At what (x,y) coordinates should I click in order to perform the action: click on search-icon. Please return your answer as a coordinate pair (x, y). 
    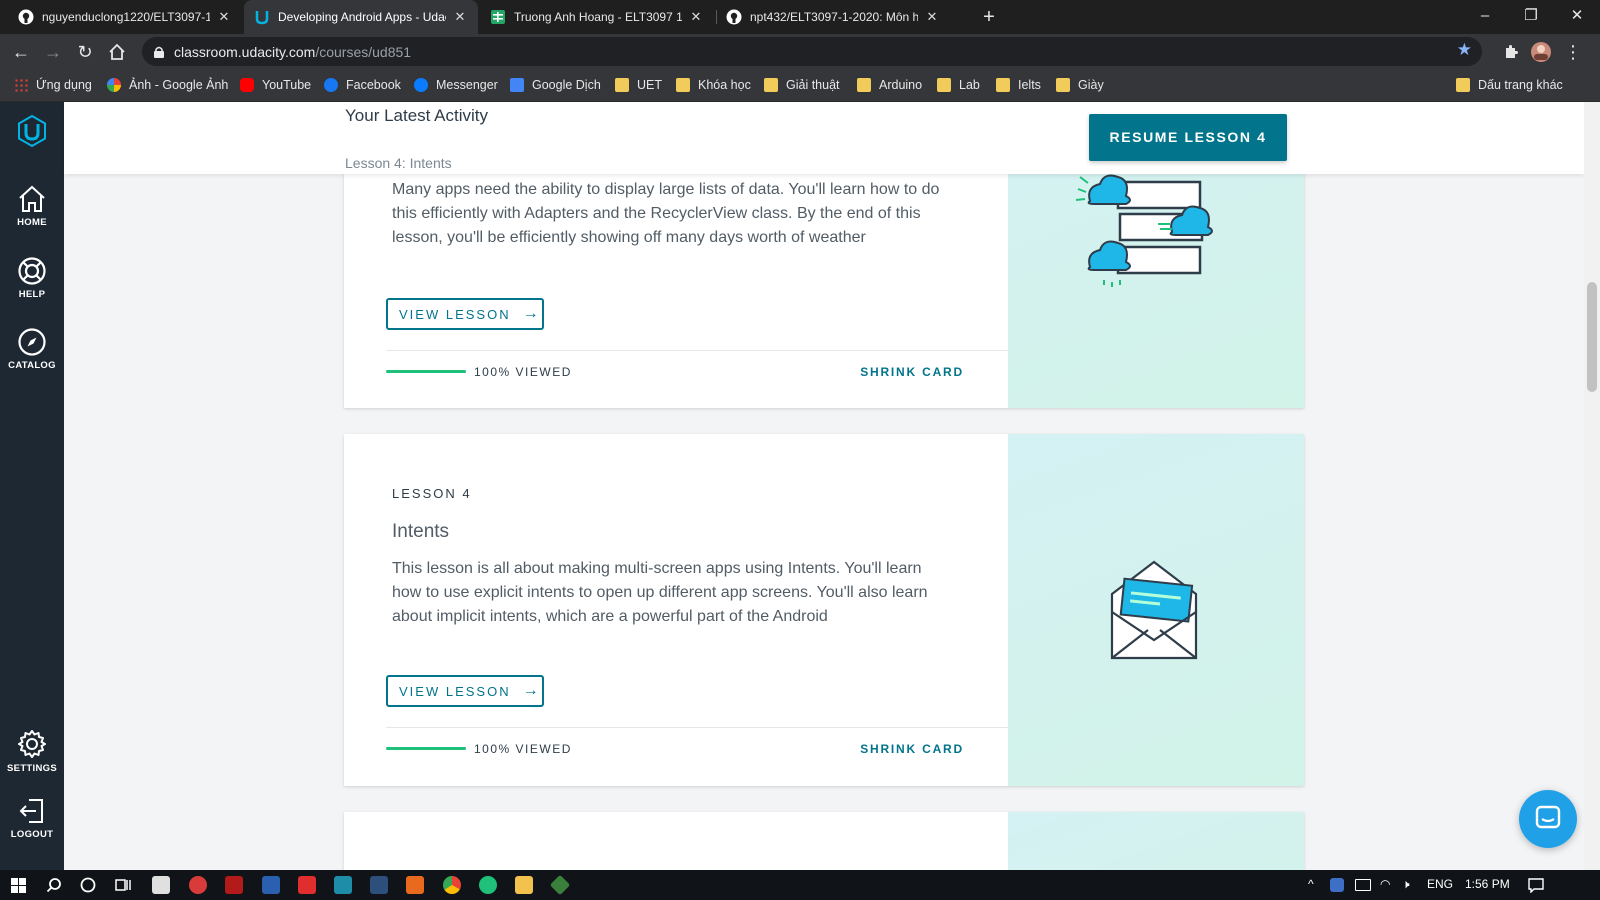
    Looking at the image, I should click on (54, 885).